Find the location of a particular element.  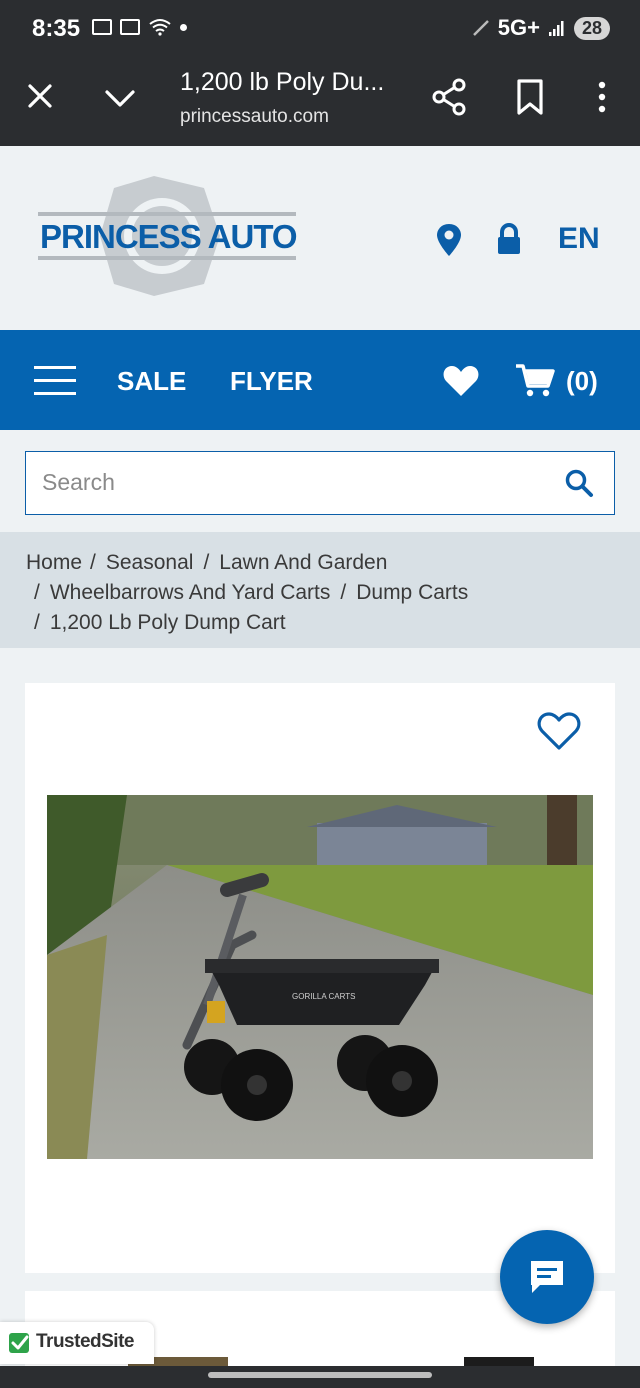

chevron-down-icon is located at coordinates (120, 98).